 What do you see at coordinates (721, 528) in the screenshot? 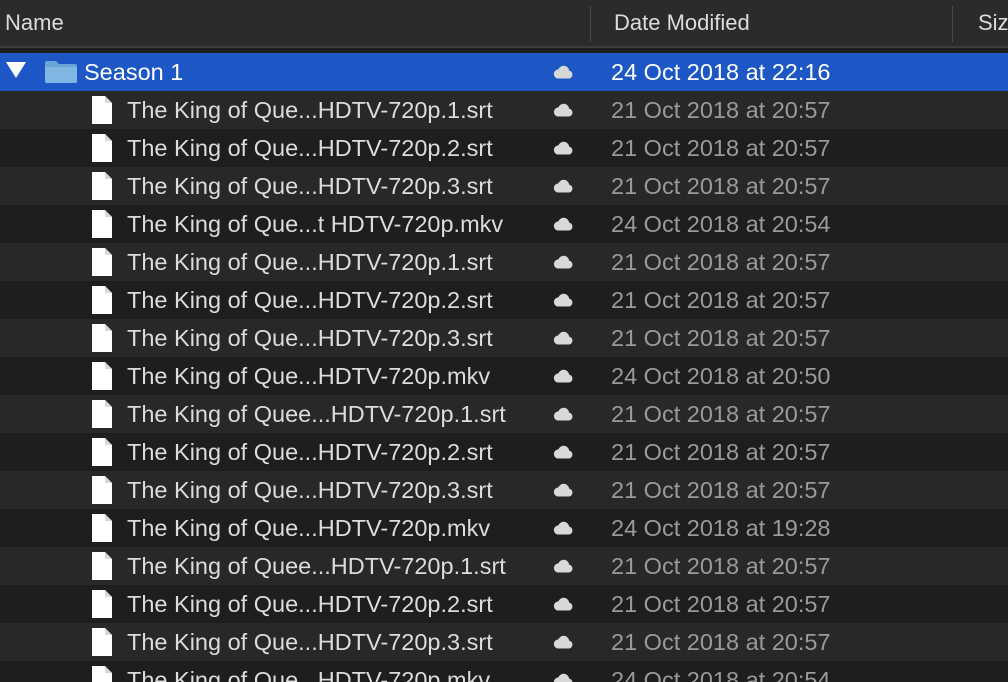
I see `date-modified: 24 Oct 2018 at 19:28` at bounding box center [721, 528].